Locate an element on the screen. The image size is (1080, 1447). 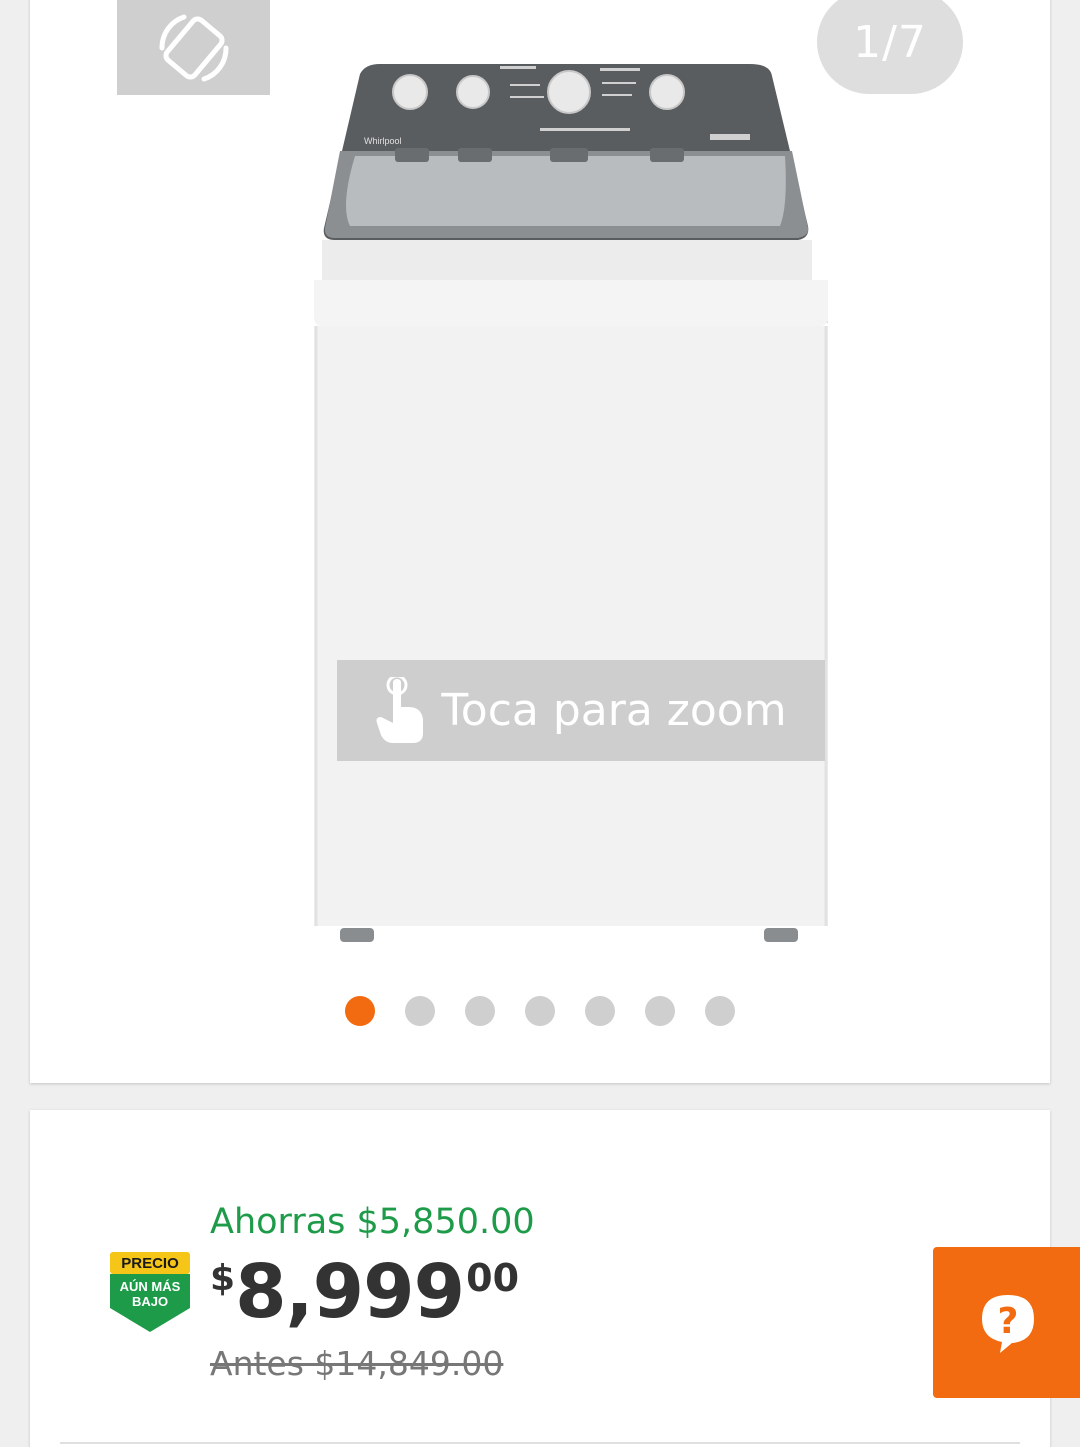
savings-text: Ahorras $5,850.00 is located at coordinates (372, 1222).